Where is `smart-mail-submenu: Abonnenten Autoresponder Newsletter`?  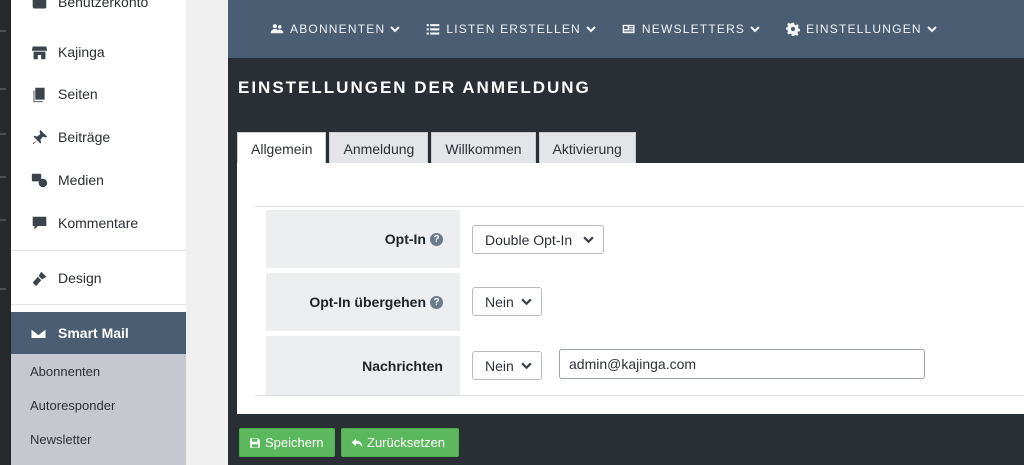
smart-mail-submenu: Abonnenten Autoresponder Newsletter is located at coordinates (98, 409).